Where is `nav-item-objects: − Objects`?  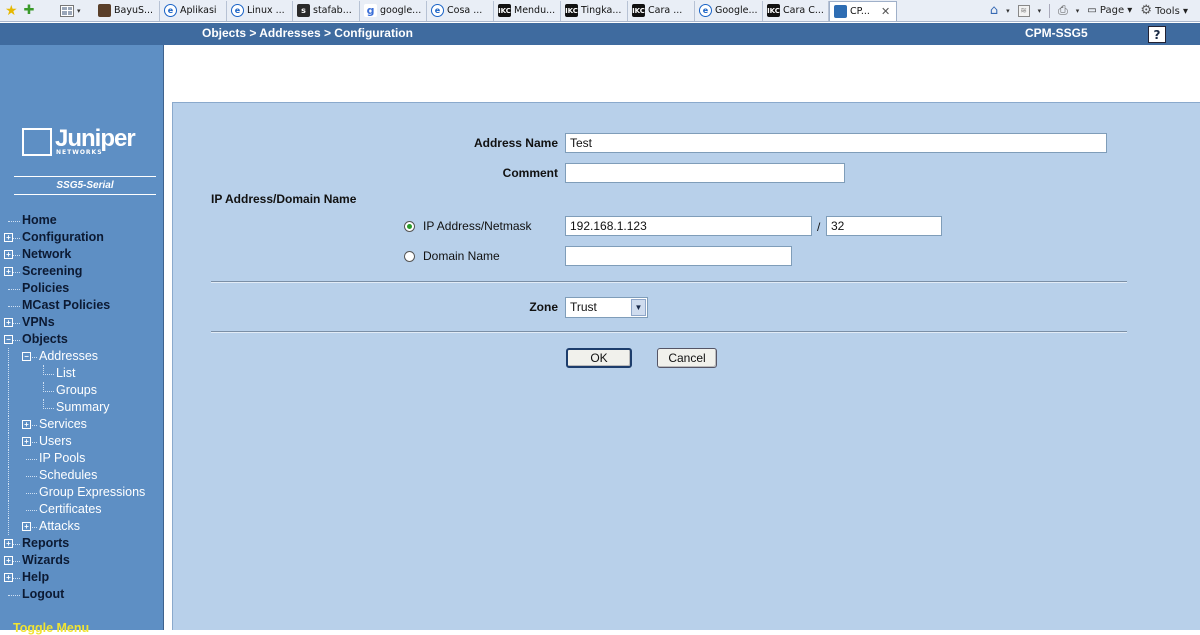
nav-item-objects: − Objects is located at coordinates (82, 339).